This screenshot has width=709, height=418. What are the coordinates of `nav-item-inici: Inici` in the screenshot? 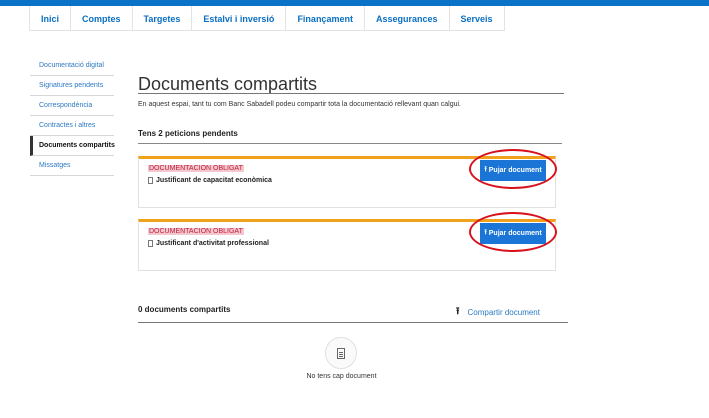 It's located at (49, 18).